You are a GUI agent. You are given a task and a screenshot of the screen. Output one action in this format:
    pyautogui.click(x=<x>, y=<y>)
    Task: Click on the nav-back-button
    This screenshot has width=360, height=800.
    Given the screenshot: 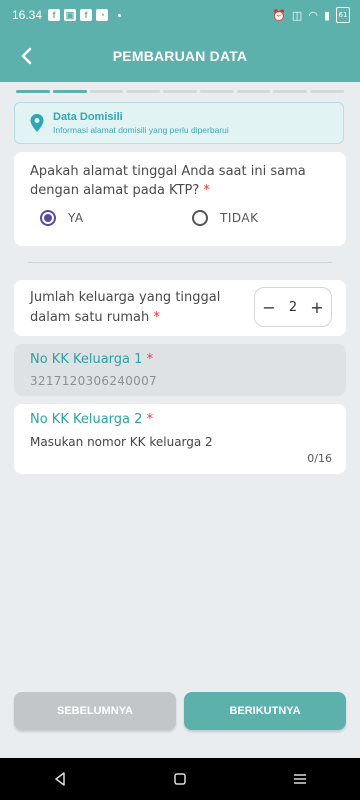 What is the action you would take?
    pyautogui.click(x=60, y=779)
    